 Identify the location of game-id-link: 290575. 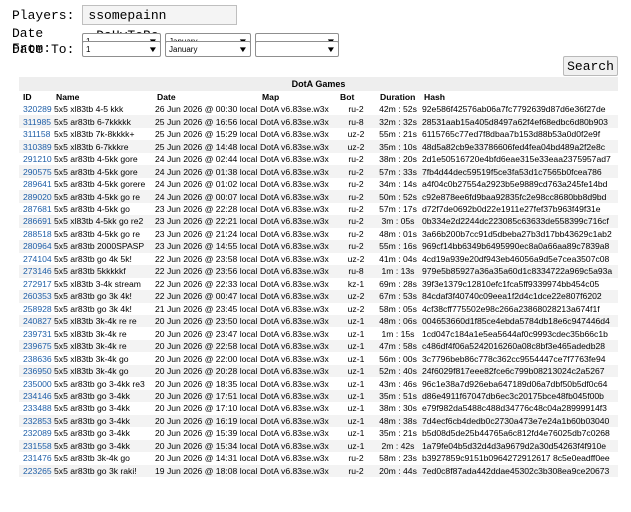
(35, 172).